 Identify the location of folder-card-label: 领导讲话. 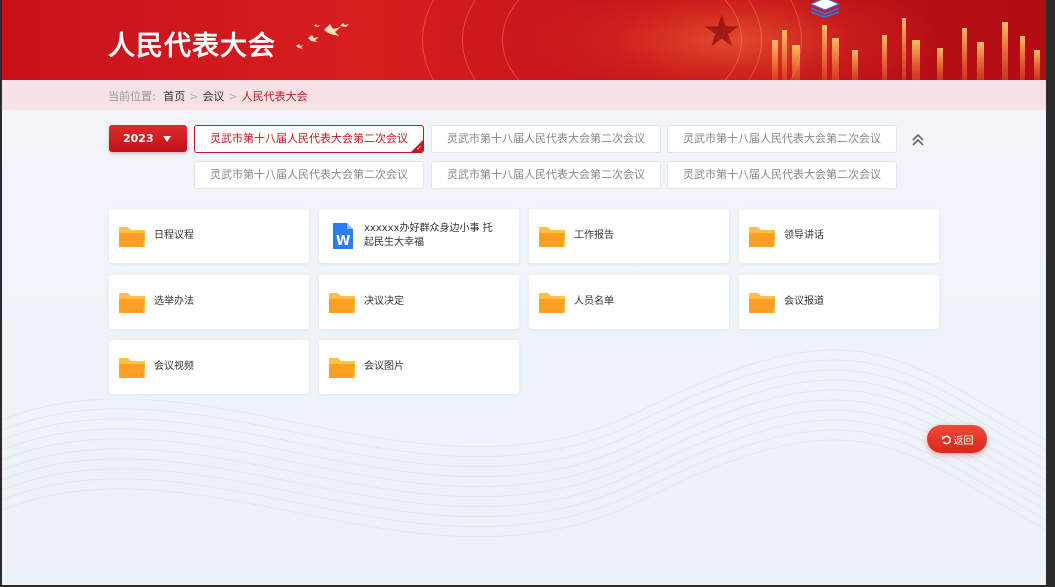
(804, 235).